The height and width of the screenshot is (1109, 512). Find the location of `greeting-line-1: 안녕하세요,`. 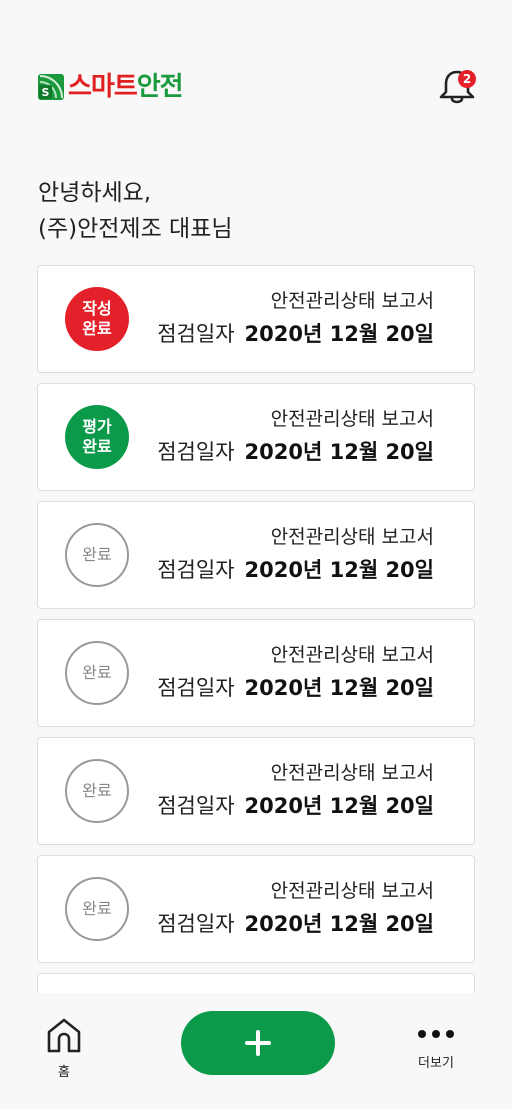

greeting-line-1: 안녕하세요, is located at coordinates (95, 193).